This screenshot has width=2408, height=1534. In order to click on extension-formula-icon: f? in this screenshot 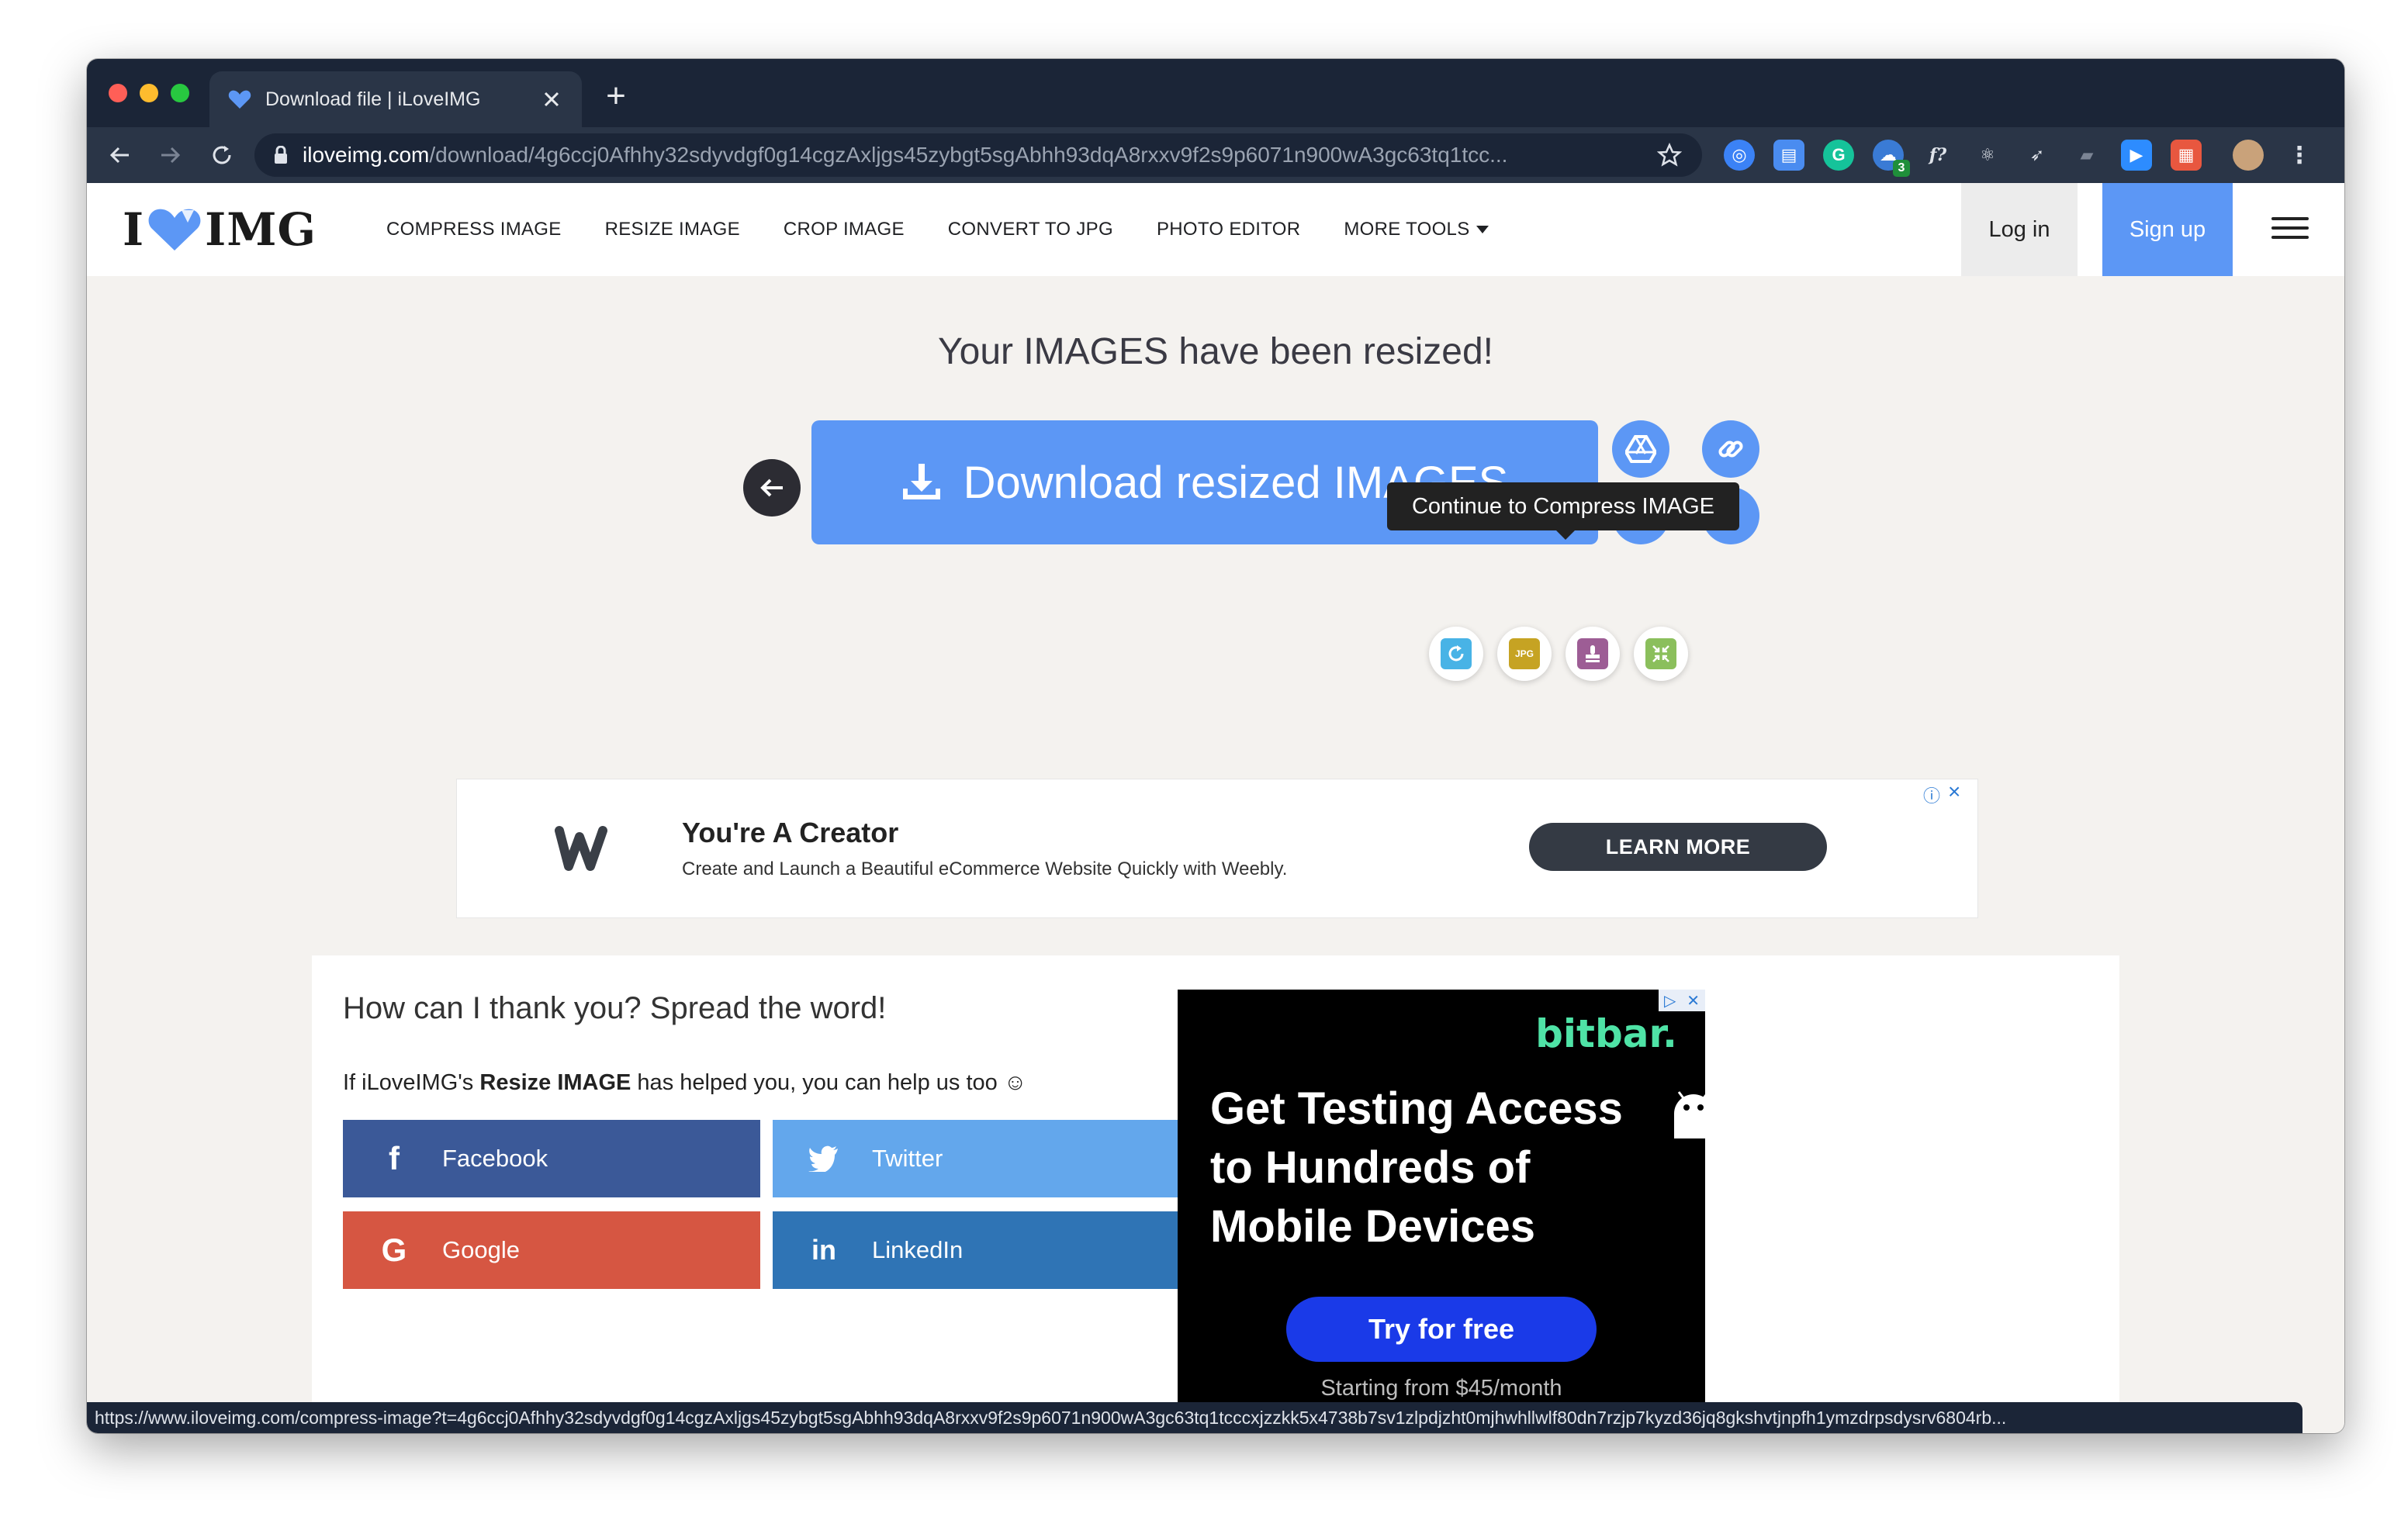, I will do `click(1938, 155)`.